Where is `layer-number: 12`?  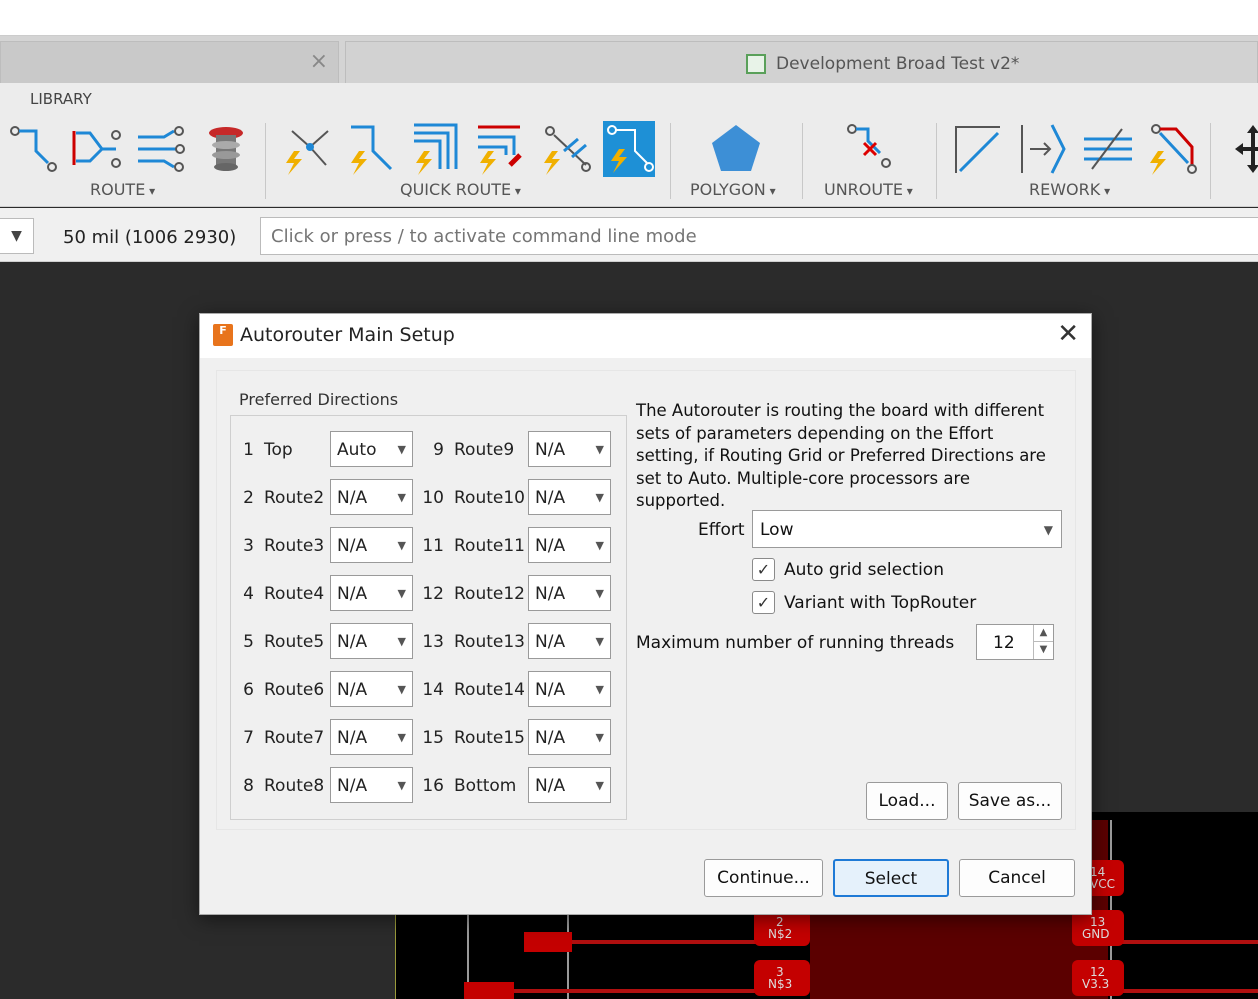 layer-number: 12 is located at coordinates (433, 594).